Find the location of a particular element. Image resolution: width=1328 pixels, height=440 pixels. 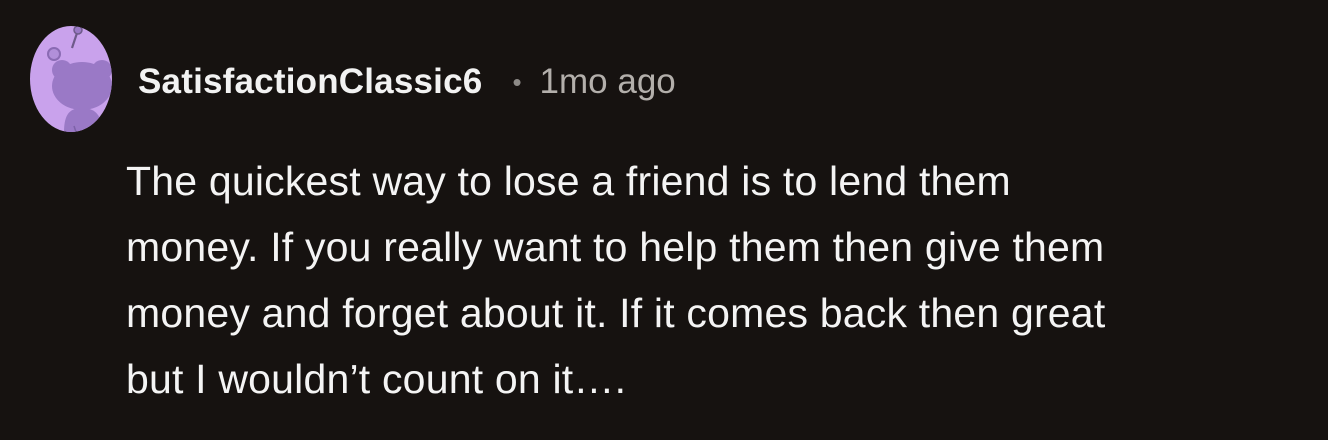

author-username: SatisfactionClassic6 is located at coordinates (310, 82).